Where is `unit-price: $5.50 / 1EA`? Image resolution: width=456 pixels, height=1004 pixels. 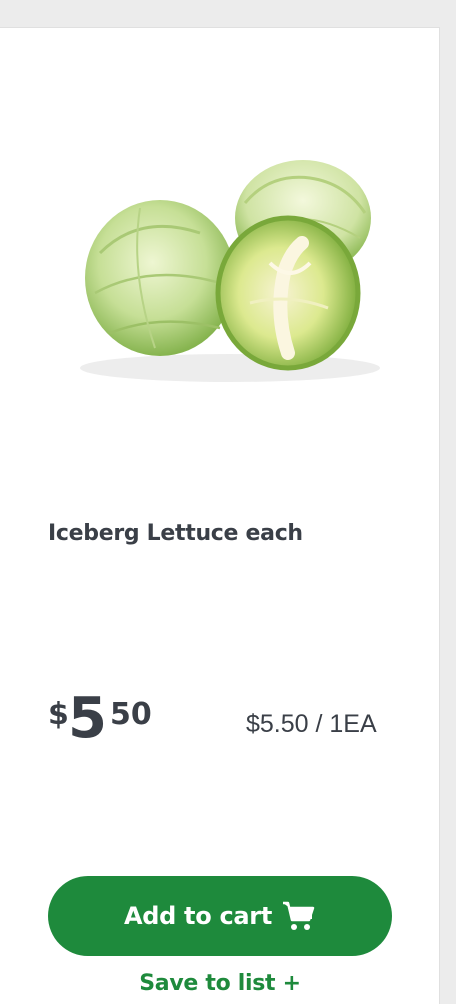
unit-price: $5.50 / 1EA is located at coordinates (311, 724).